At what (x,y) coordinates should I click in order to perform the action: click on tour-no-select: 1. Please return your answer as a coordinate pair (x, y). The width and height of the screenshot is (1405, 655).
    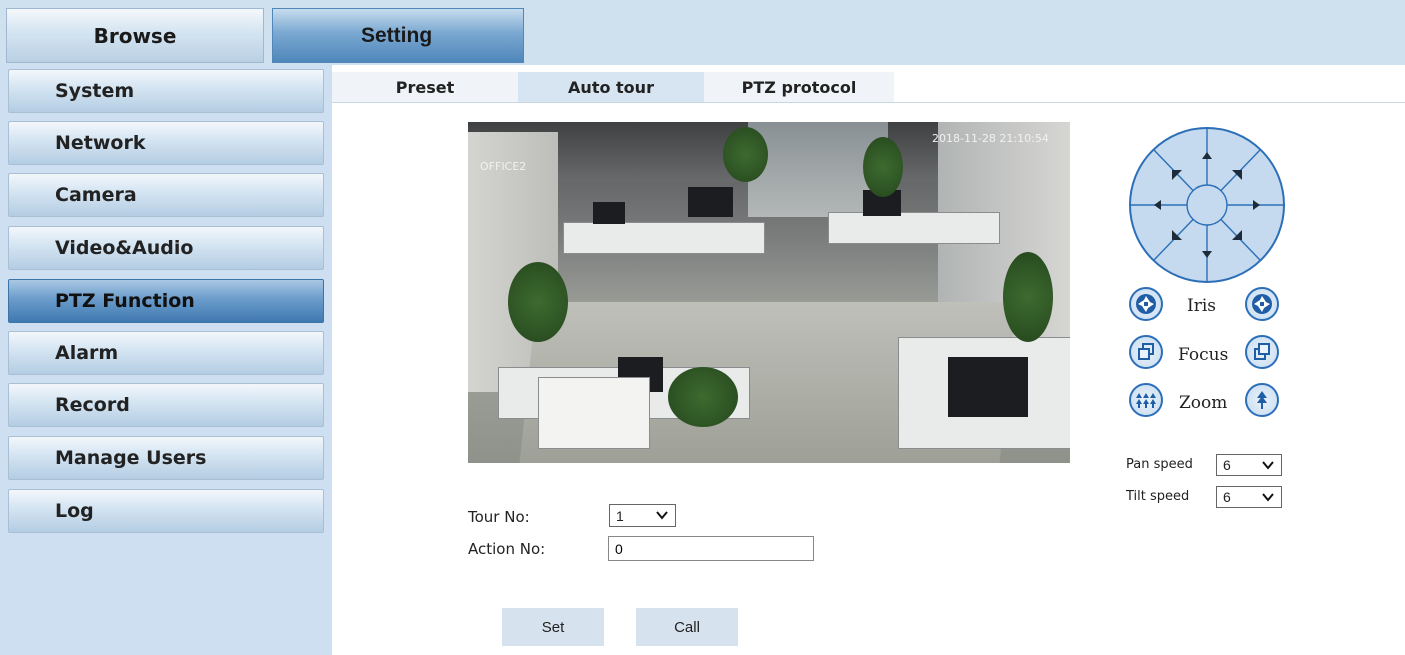
    Looking at the image, I should click on (642, 515).